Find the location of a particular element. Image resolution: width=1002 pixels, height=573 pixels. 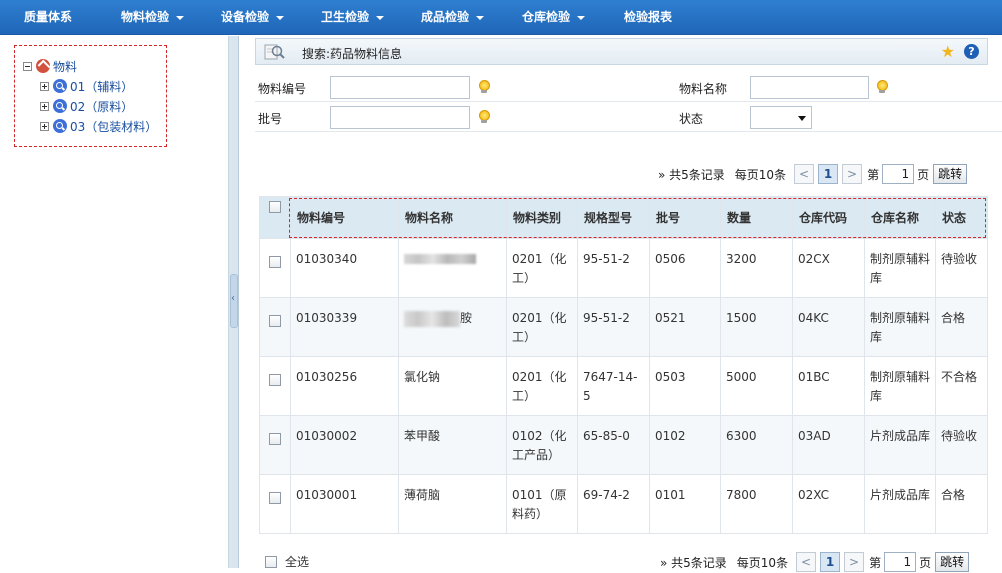

cell-code: 01030256 is located at coordinates (344, 386).